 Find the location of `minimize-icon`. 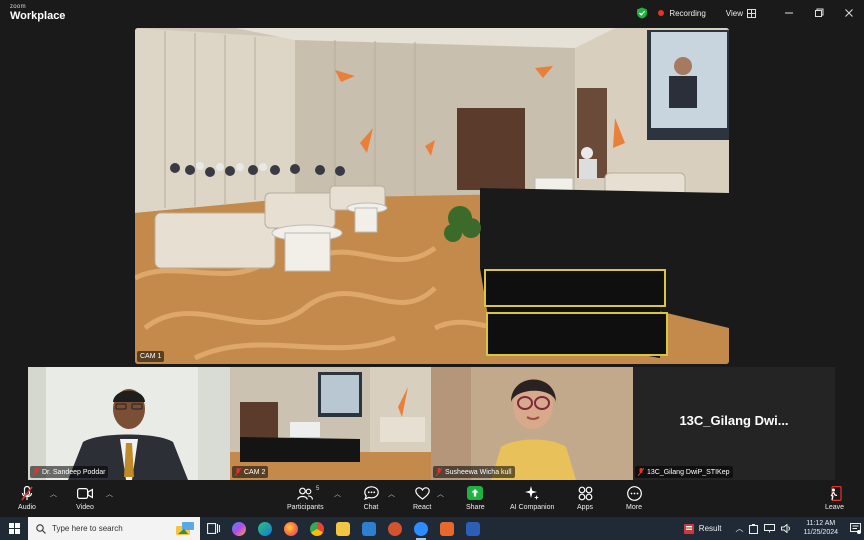

minimize-icon is located at coordinates (789, 13).